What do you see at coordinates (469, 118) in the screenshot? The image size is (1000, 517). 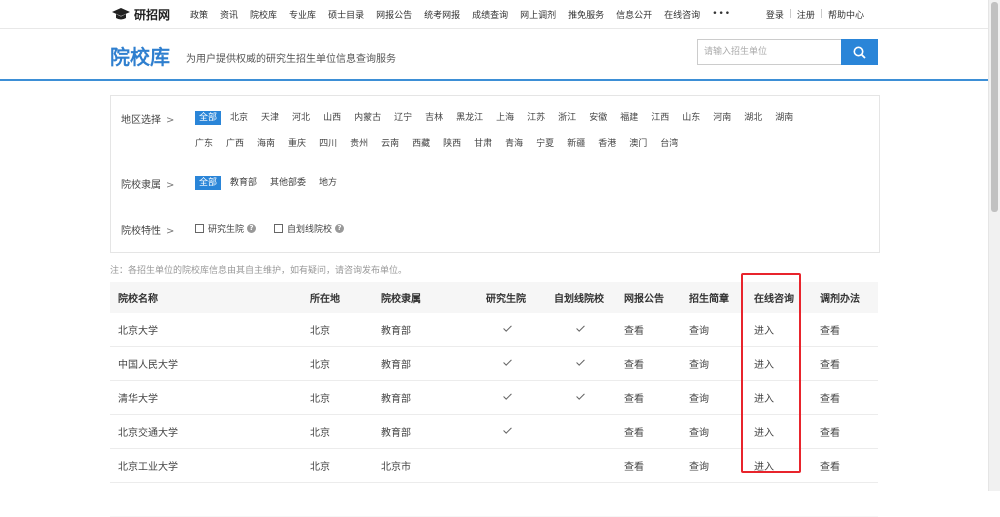 I see `region-option: 黑龙江` at bounding box center [469, 118].